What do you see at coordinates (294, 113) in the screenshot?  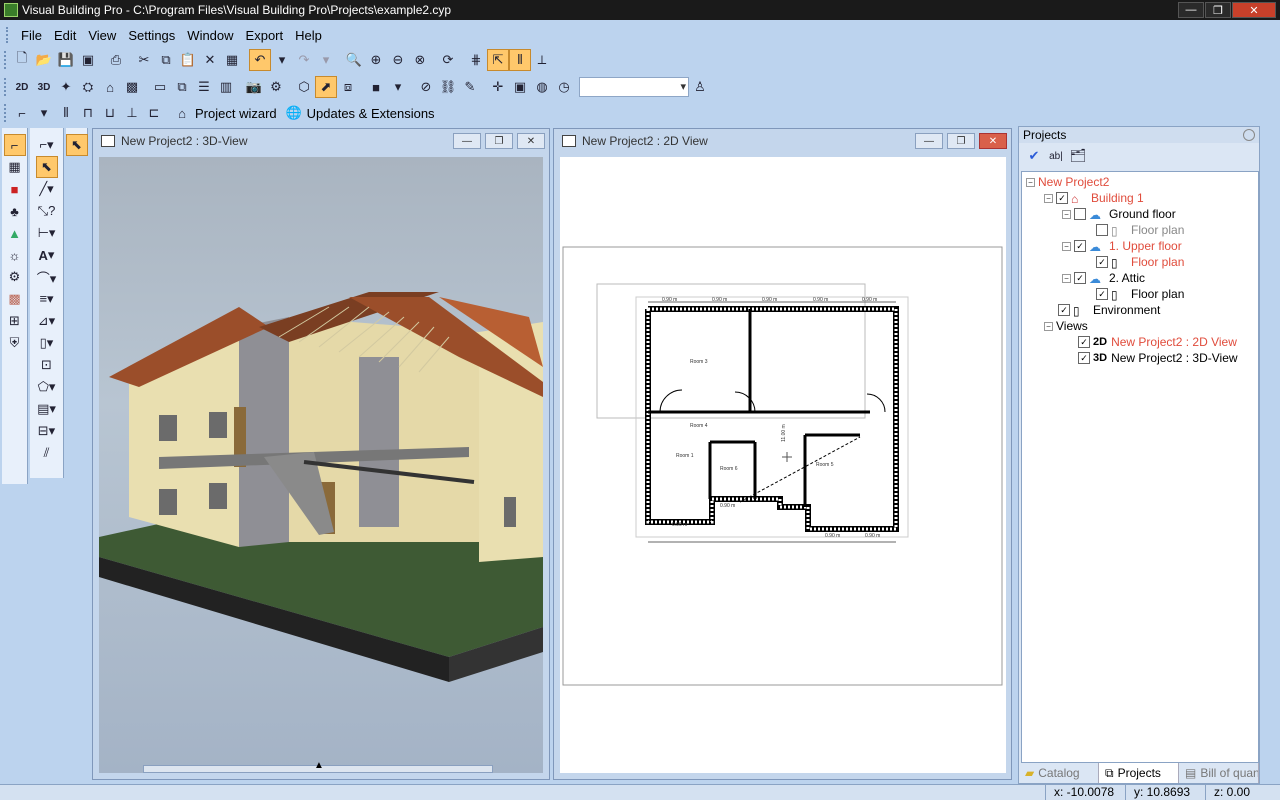 I see `updates-globe-icon: 🌐` at bounding box center [294, 113].